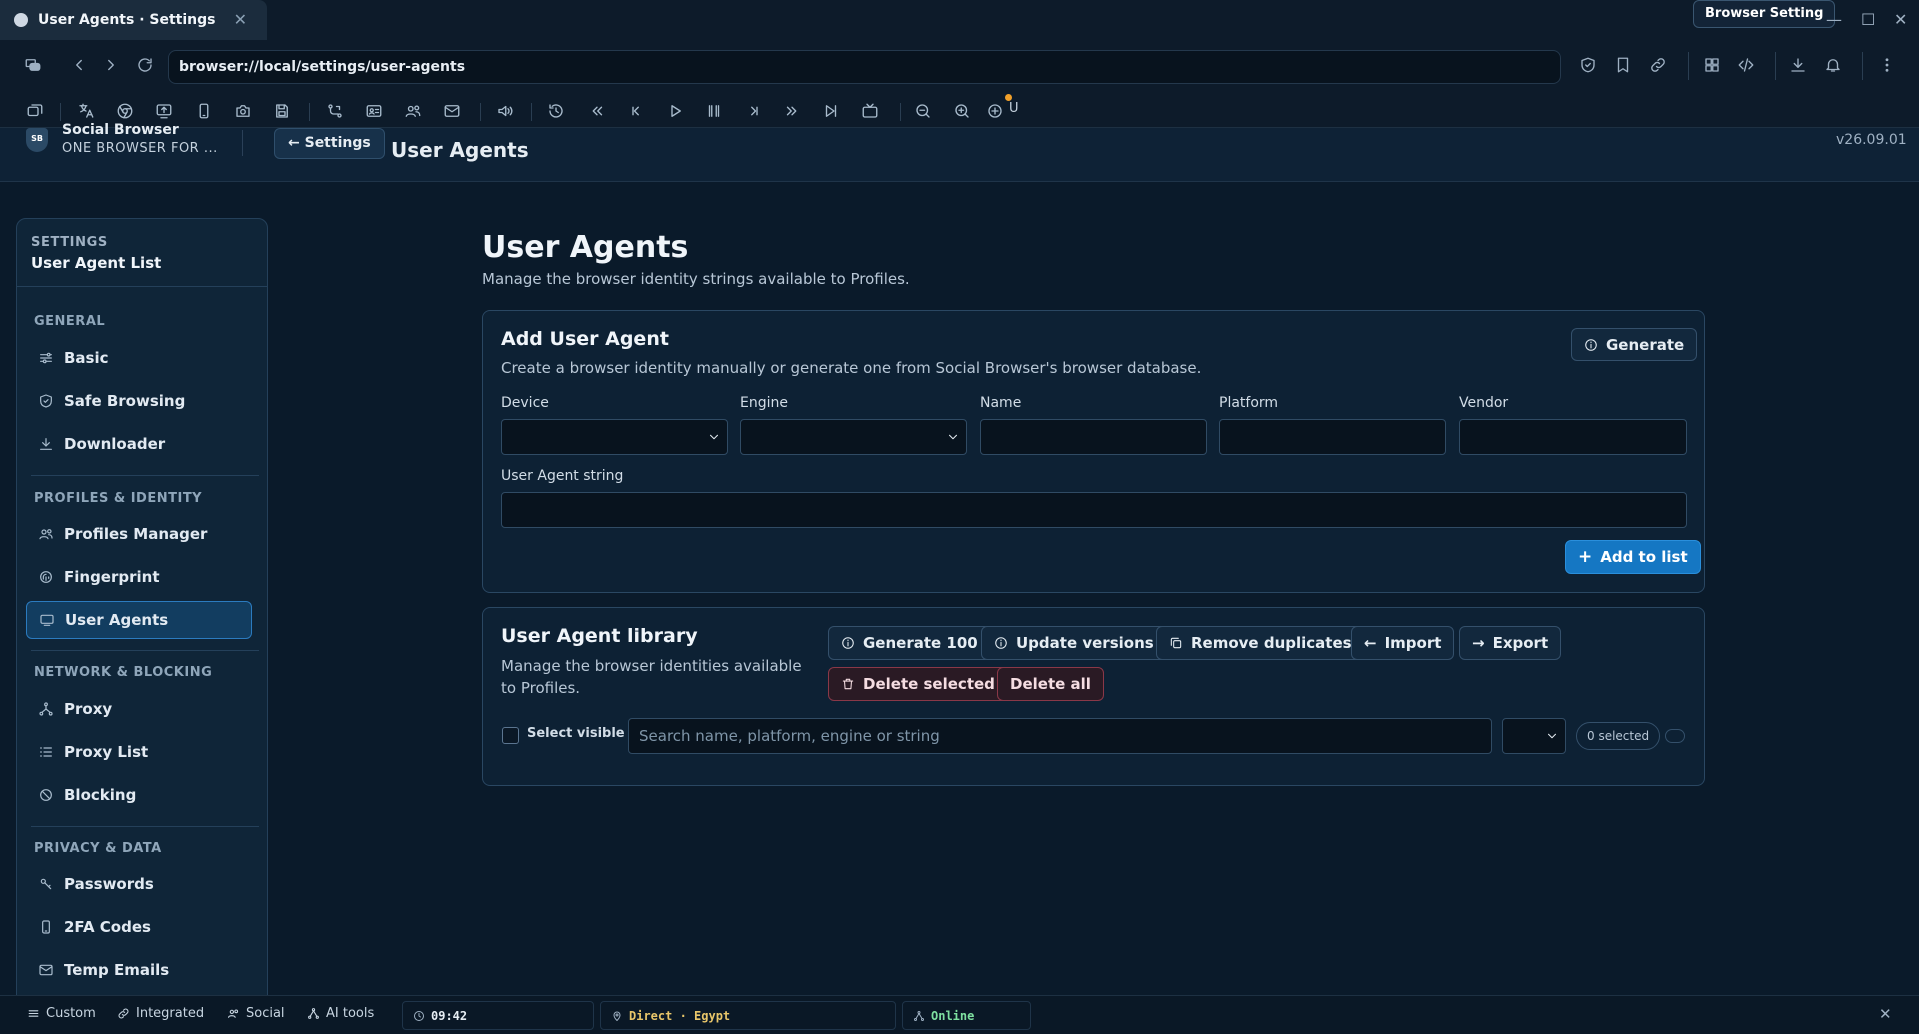 This screenshot has height=1034, width=1919. Describe the element at coordinates (1900, 19) in the screenshot. I see `close-window-icon: ✕` at that location.